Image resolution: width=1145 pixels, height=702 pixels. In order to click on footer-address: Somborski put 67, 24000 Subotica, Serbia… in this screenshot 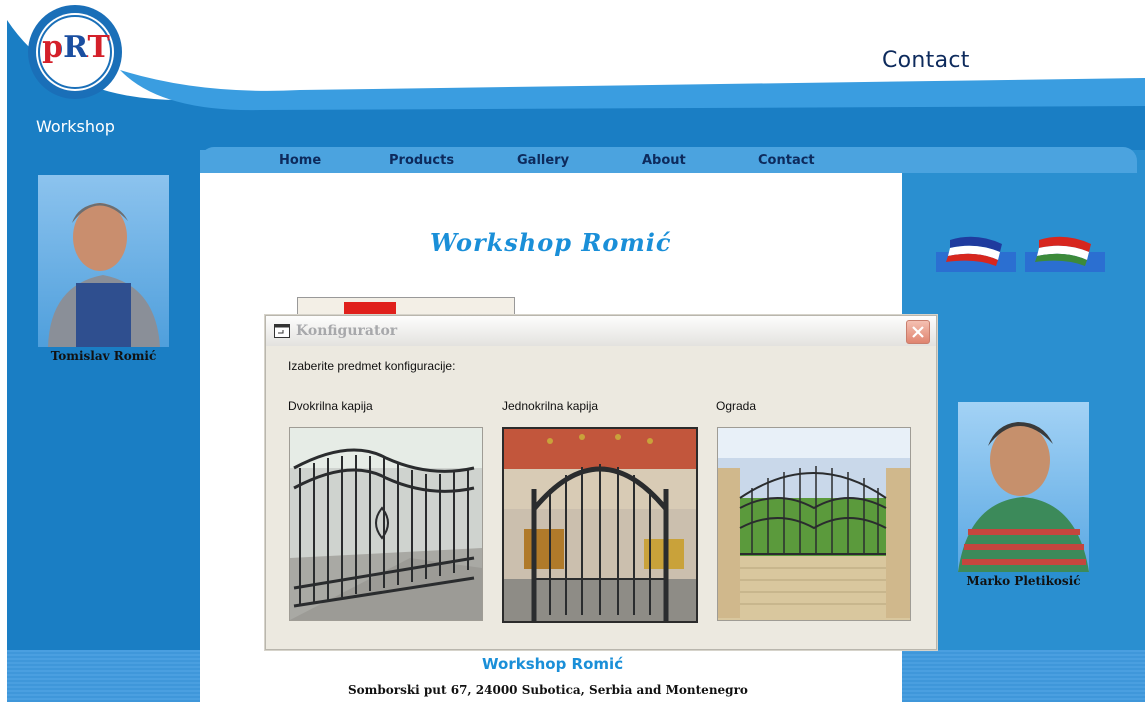, I will do `click(548, 690)`.